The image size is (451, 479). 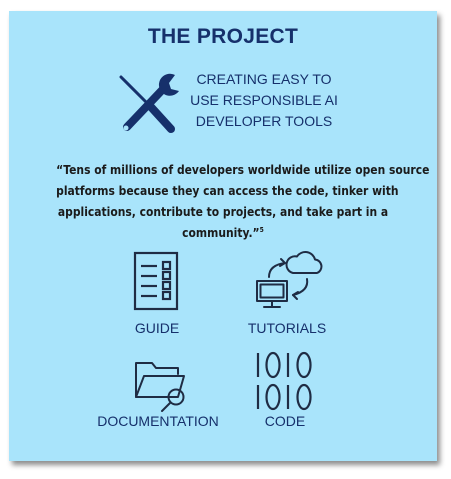 I want to click on subtitle-line-1: CREATING EASY TO, so click(x=264, y=79).